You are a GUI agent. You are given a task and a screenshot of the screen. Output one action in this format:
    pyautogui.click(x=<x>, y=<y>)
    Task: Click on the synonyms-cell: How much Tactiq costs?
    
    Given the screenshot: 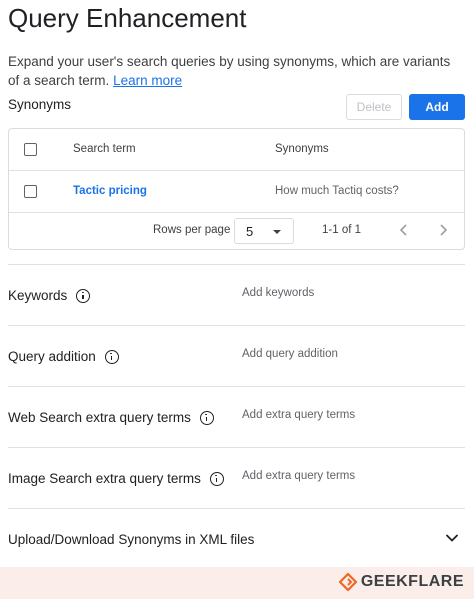 What is the action you would take?
    pyautogui.click(x=337, y=191)
    